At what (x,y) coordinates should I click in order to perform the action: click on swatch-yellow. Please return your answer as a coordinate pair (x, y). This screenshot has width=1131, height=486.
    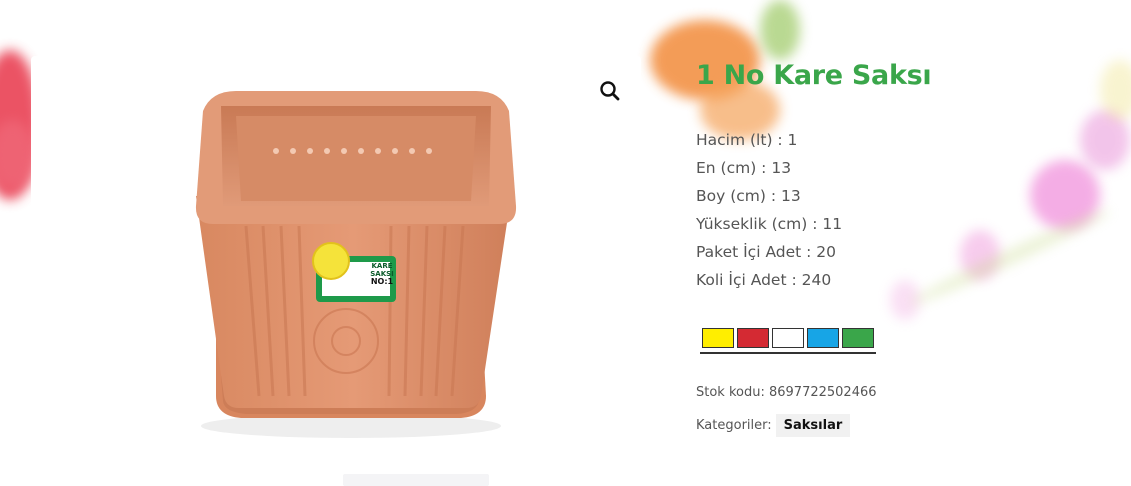
    Looking at the image, I should click on (718, 338).